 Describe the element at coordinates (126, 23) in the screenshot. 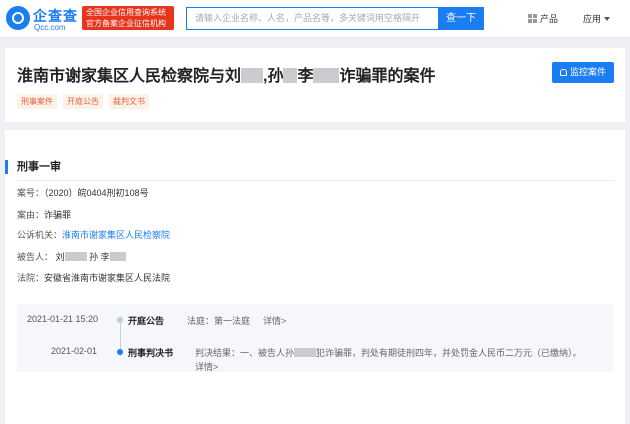

I see `cert-line-2: 官方备案企业征信机构` at that location.